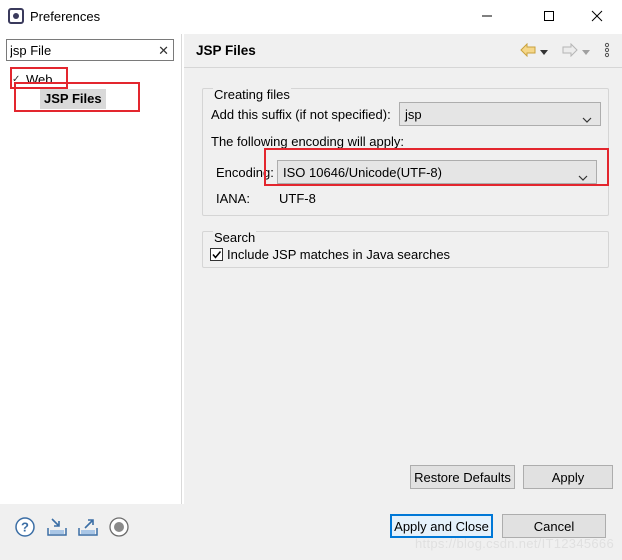  What do you see at coordinates (119, 527) in the screenshot?
I see `record-icon` at bounding box center [119, 527].